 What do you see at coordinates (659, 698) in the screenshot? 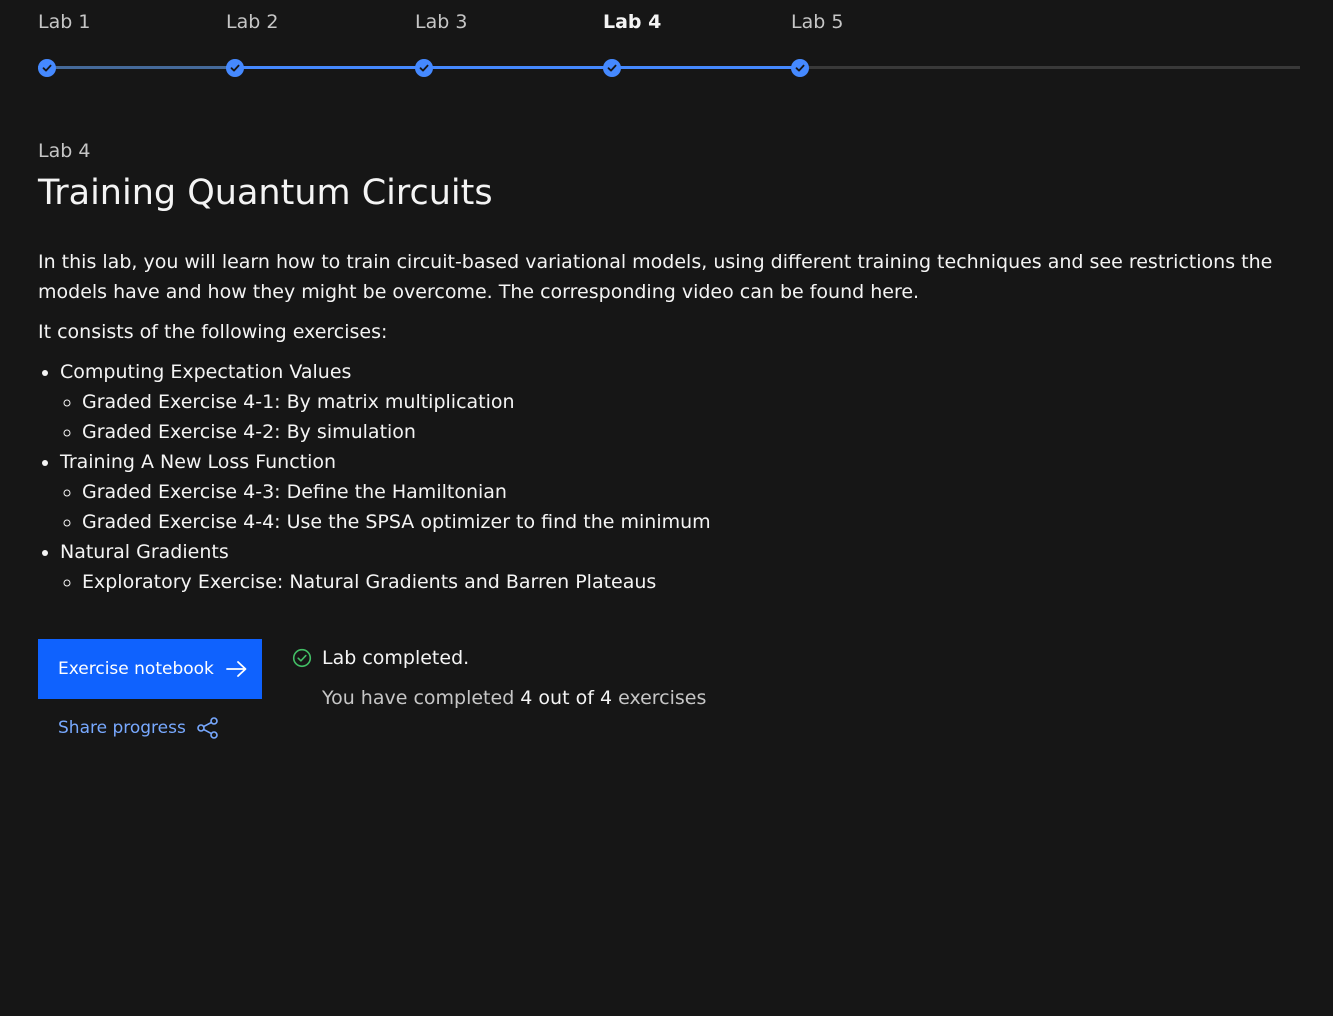
I see `completion-suffix: exercises` at bounding box center [659, 698].